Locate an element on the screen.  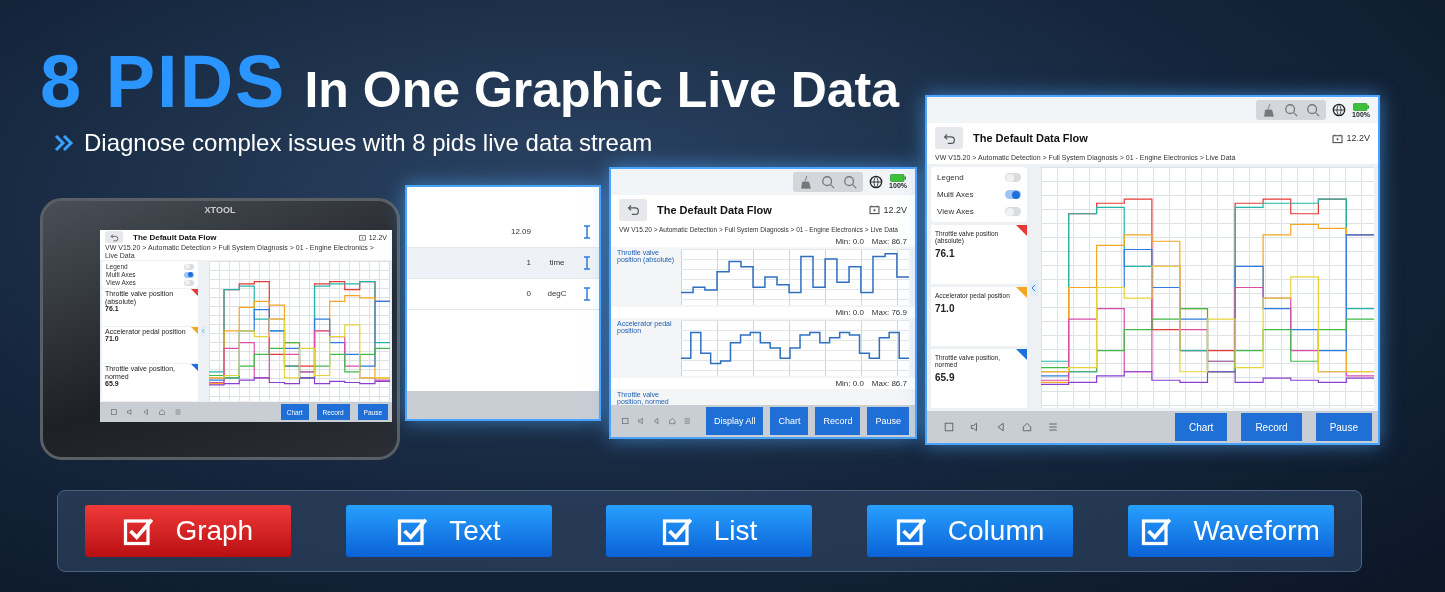
option-label: View Axes is located at coordinates (955, 211).